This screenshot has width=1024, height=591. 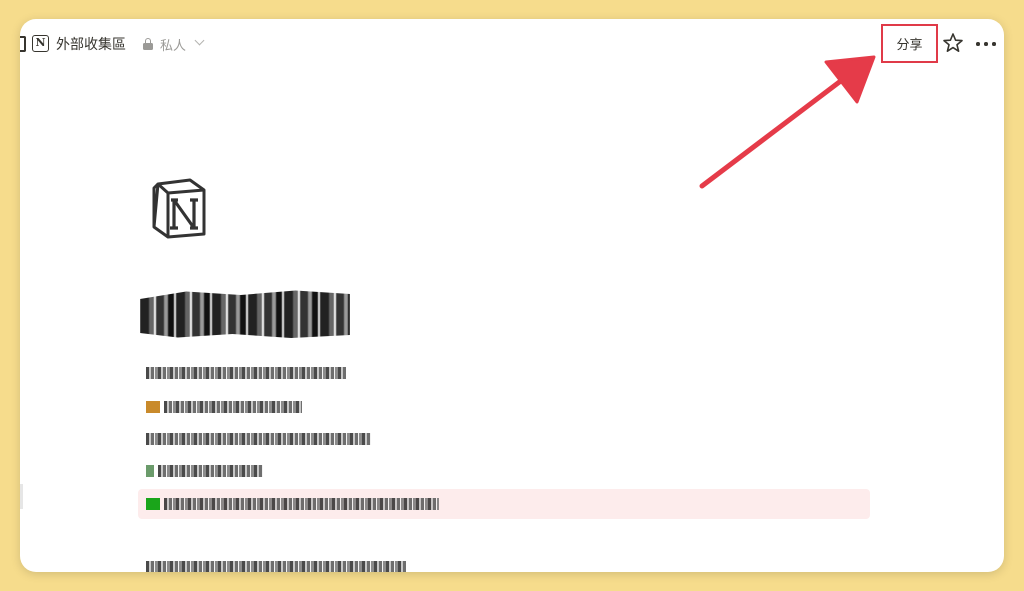 I want to click on page-title-pixelated, so click(x=245, y=314).